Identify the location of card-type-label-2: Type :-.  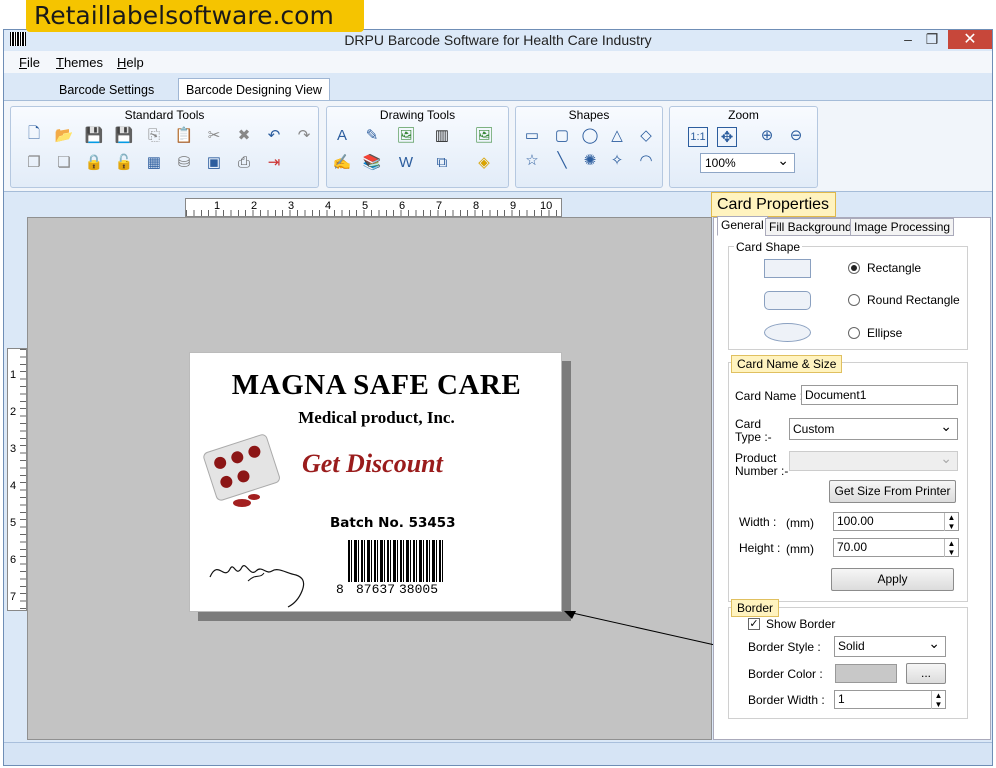
(753, 437).